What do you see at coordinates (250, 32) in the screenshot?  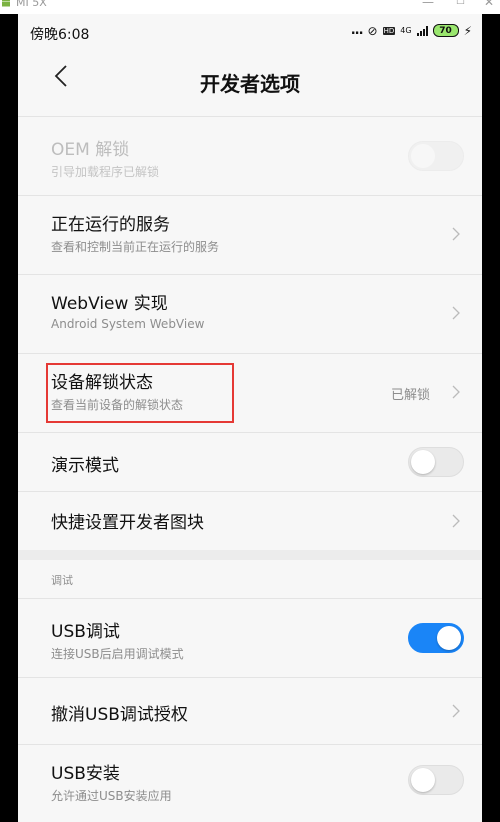 I see `status-bar: 傍晚6:08 ... ⊘ HD 4G 70 ⚡` at bounding box center [250, 32].